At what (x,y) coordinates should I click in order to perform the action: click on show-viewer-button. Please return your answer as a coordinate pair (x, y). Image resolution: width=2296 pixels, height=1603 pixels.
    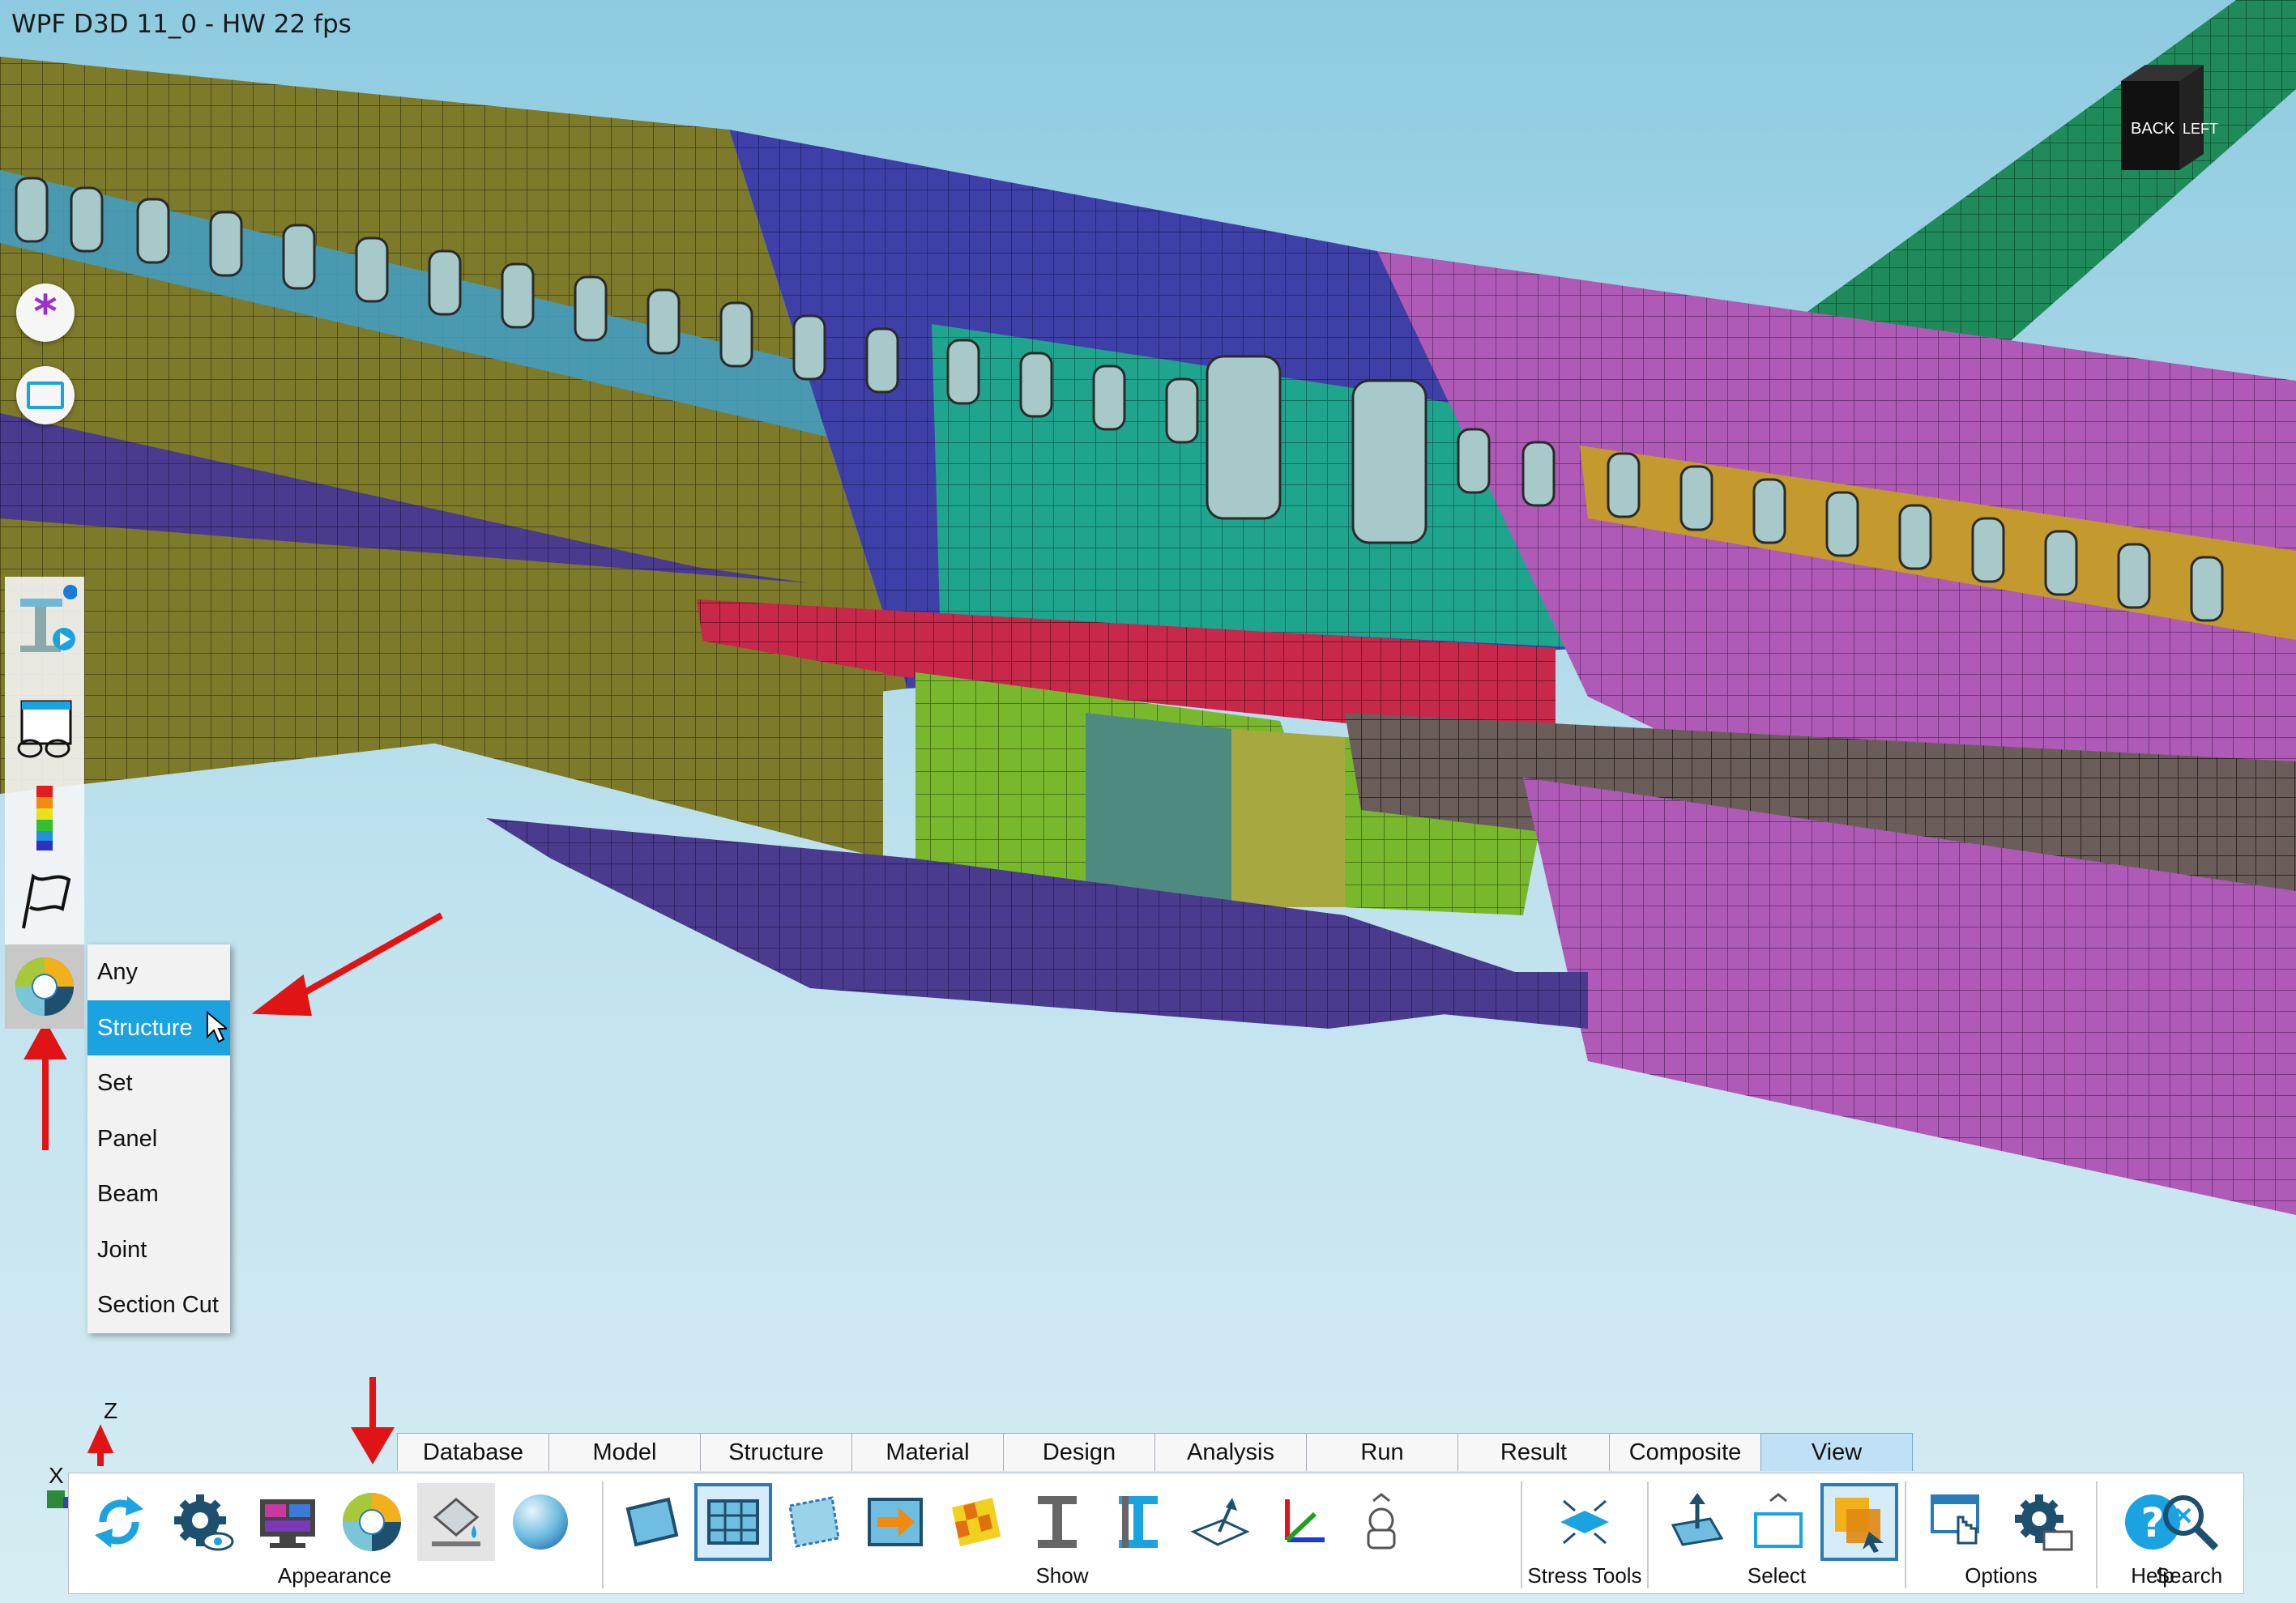
    Looking at the image, I should click on (1381, 1522).